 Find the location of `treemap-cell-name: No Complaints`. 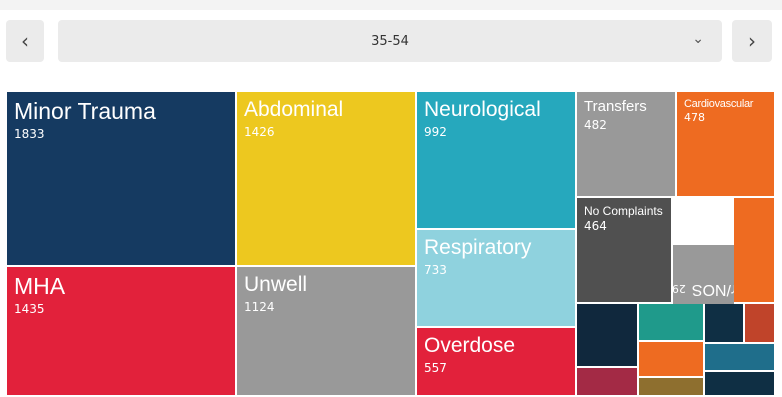

treemap-cell-name: No Complaints is located at coordinates (623, 211).